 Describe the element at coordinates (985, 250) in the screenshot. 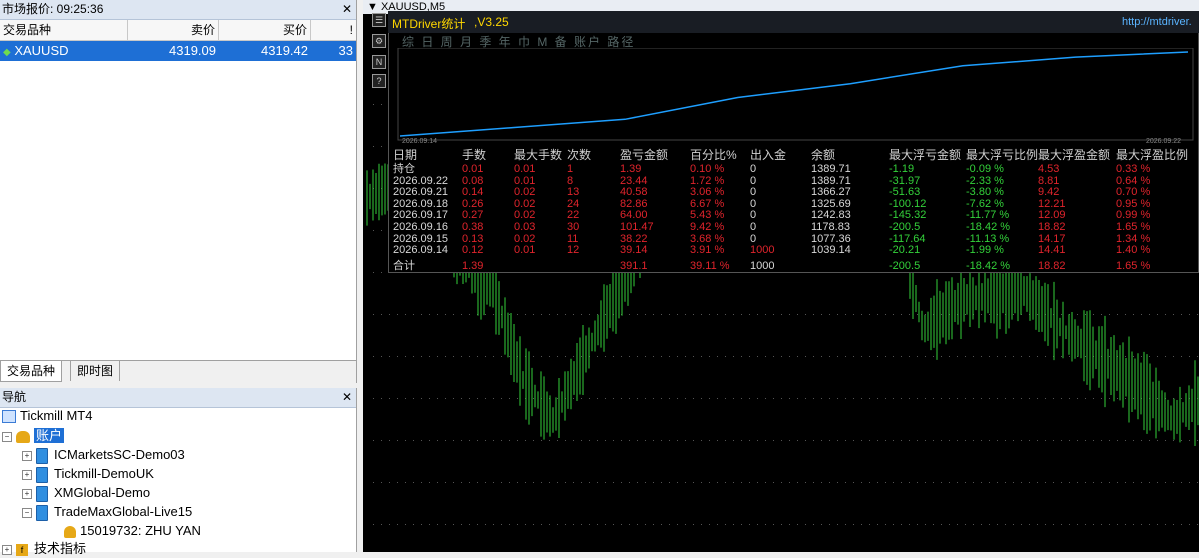

I see `stats-cell: -1.99 %` at that location.